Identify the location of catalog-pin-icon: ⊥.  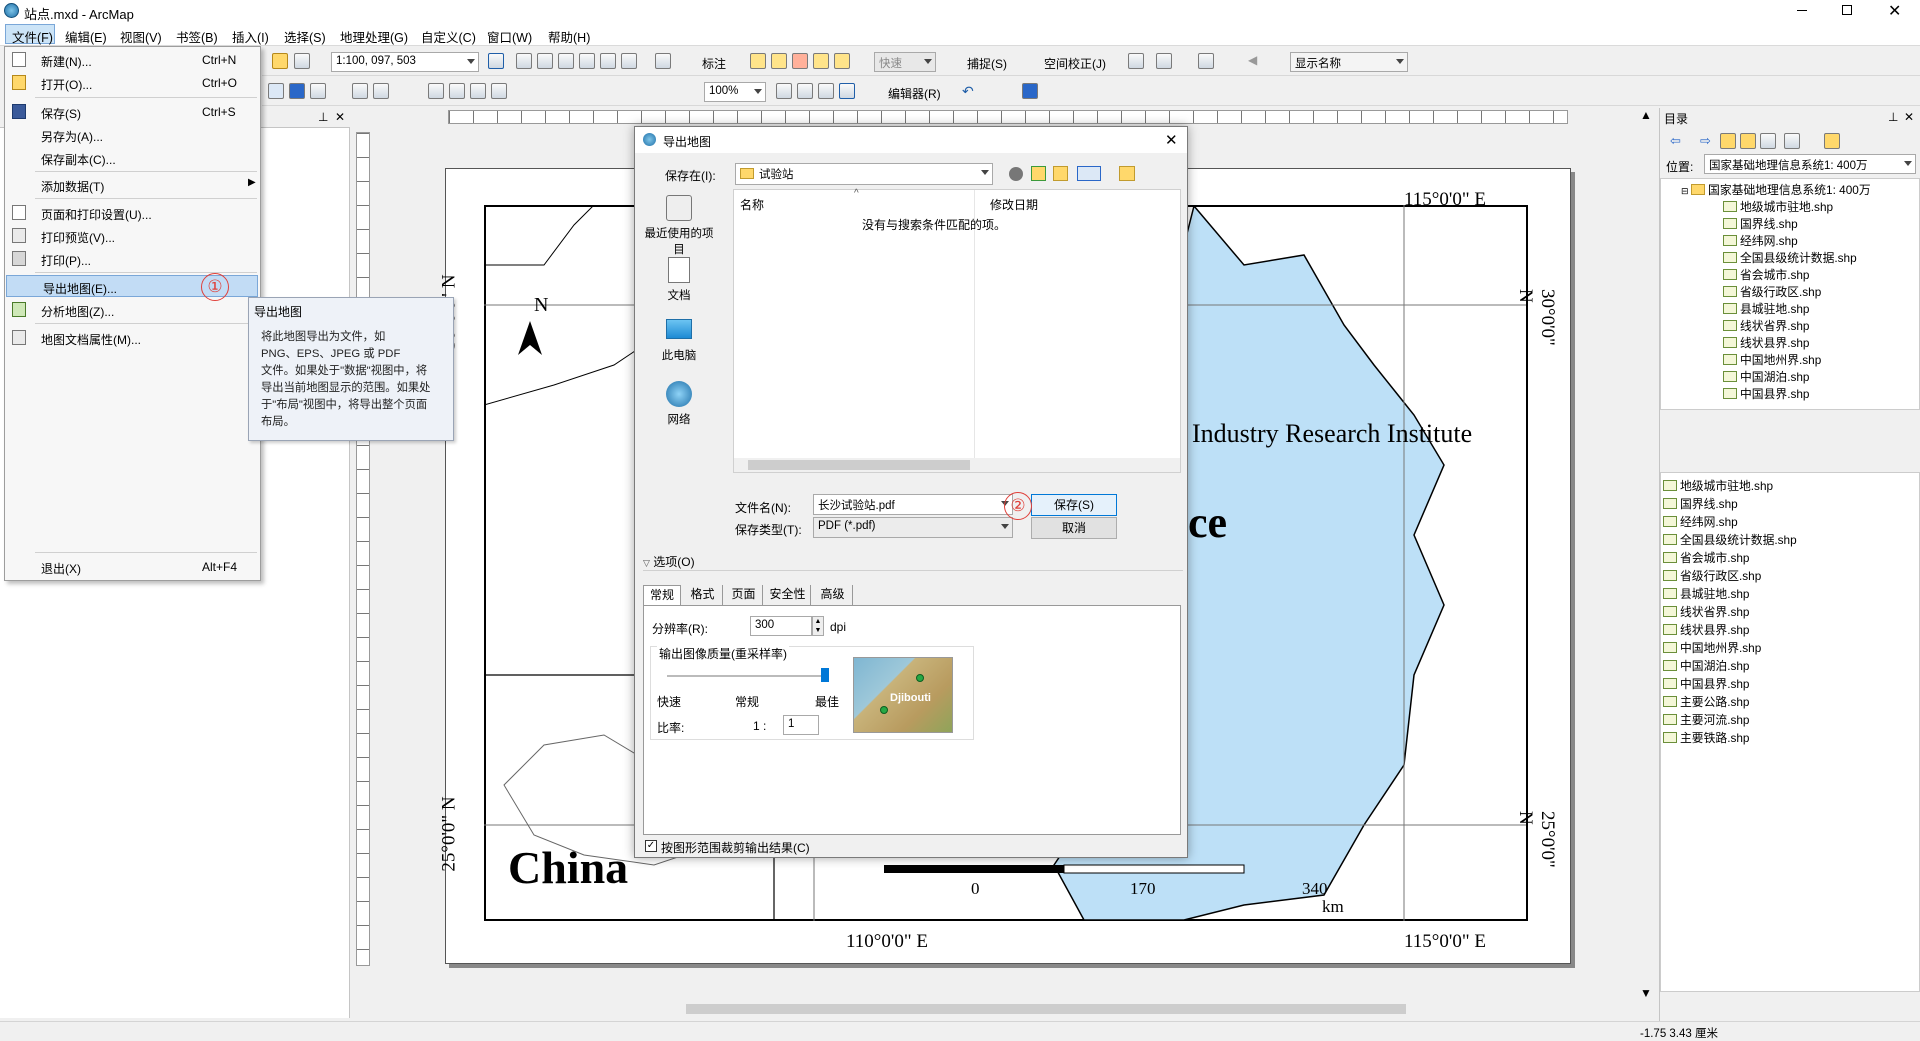
(1893, 117).